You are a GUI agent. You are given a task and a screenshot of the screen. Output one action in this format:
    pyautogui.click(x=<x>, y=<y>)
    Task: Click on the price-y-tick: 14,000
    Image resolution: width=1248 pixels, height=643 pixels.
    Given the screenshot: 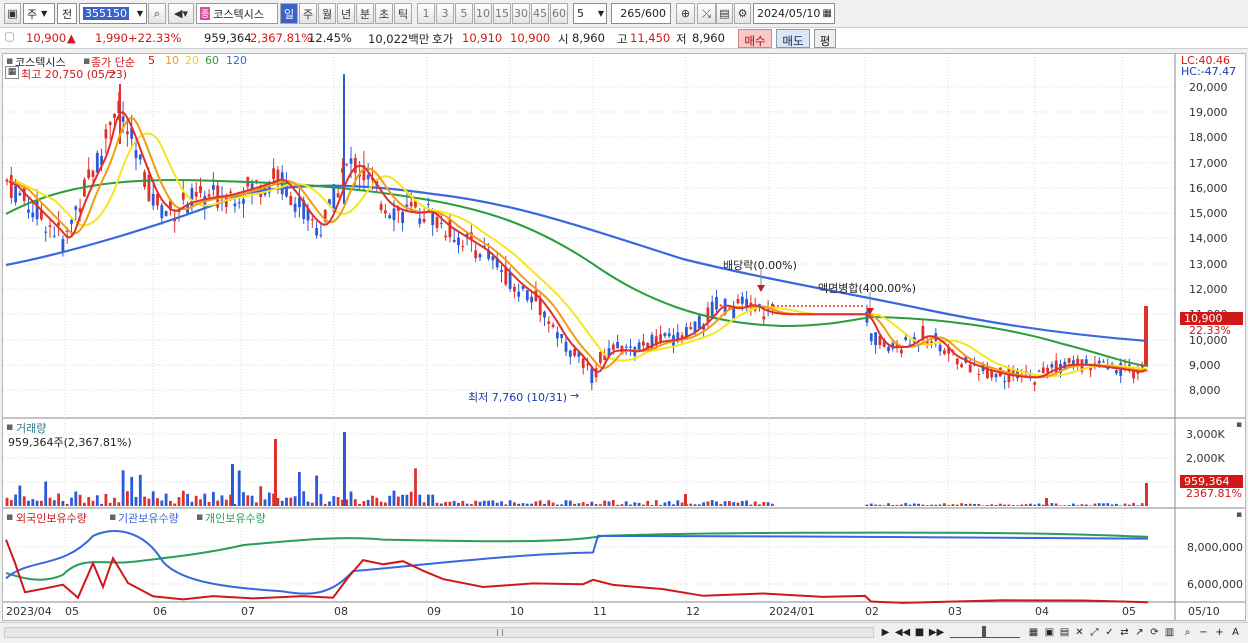 What is the action you would take?
    pyautogui.click(x=1208, y=238)
    